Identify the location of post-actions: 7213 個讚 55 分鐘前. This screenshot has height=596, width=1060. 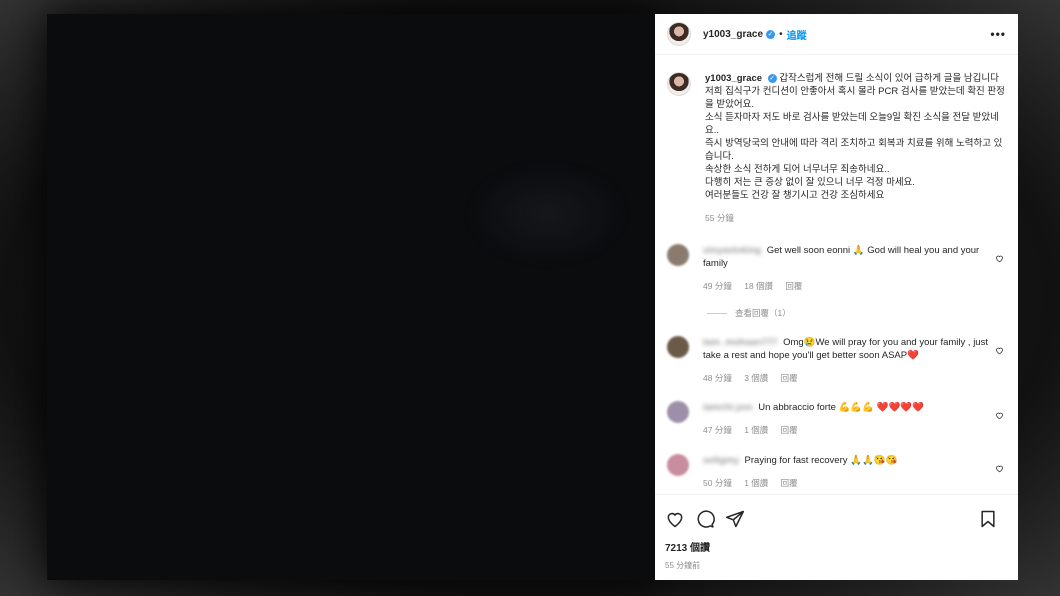
(836, 532).